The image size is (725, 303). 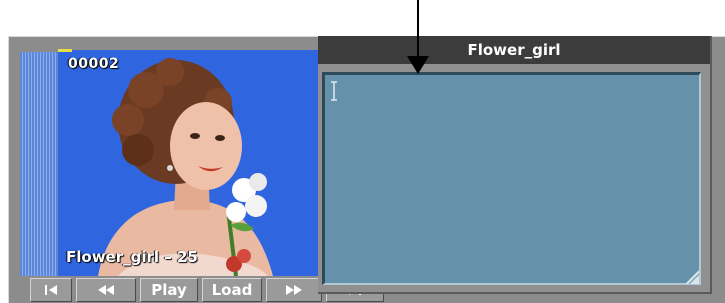 I want to click on fast-forward-icon, so click(x=294, y=290).